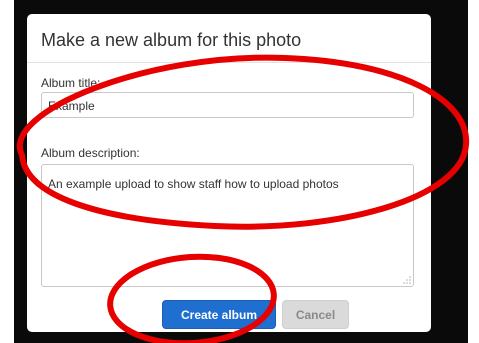 This screenshot has height=343, width=479. Describe the element at coordinates (71, 83) in the screenshot. I see `album-title-label: Album title:` at that location.